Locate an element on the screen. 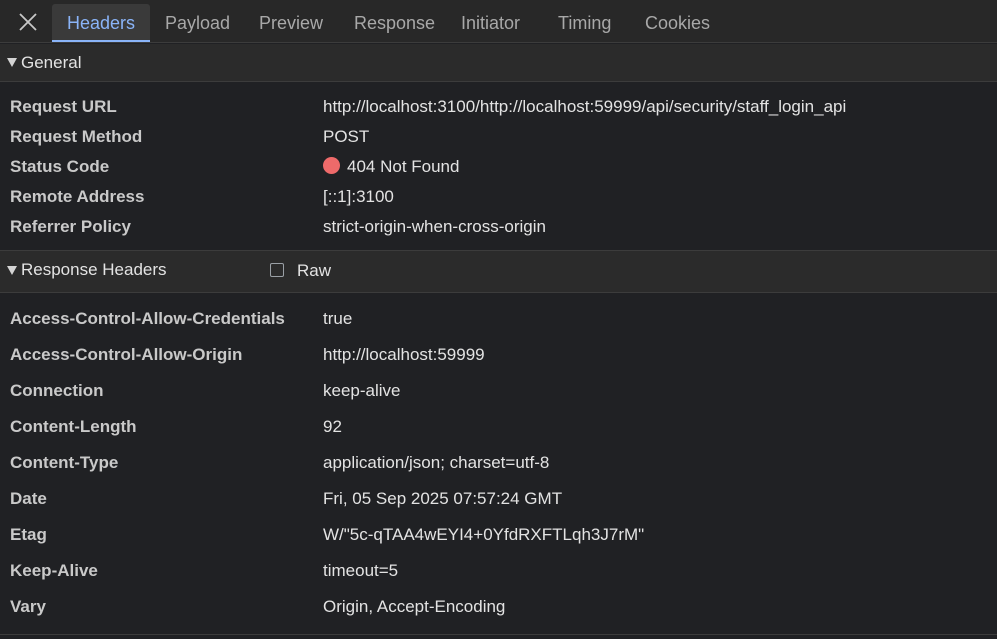 The image size is (997, 639). header-value: Origin, Accept-Encoding is located at coordinates (414, 606).